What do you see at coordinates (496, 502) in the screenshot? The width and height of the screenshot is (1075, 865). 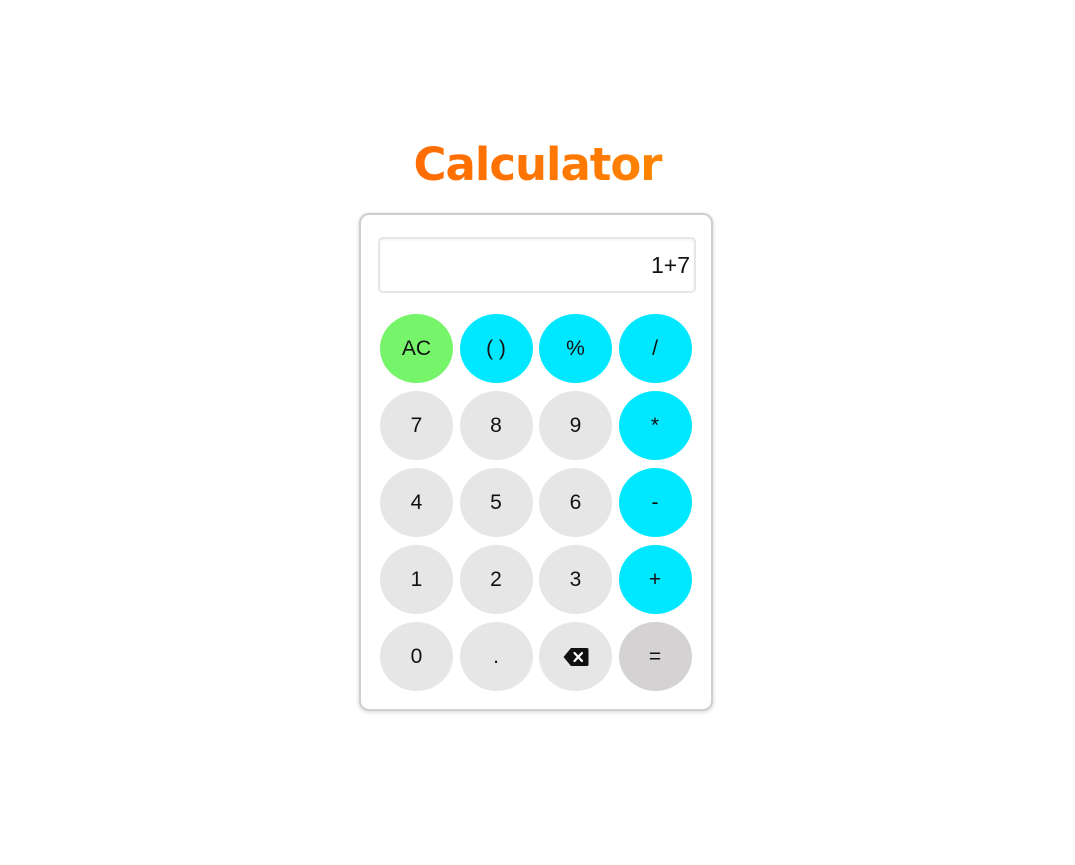 I see `digit-5-button: 5` at bounding box center [496, 502].